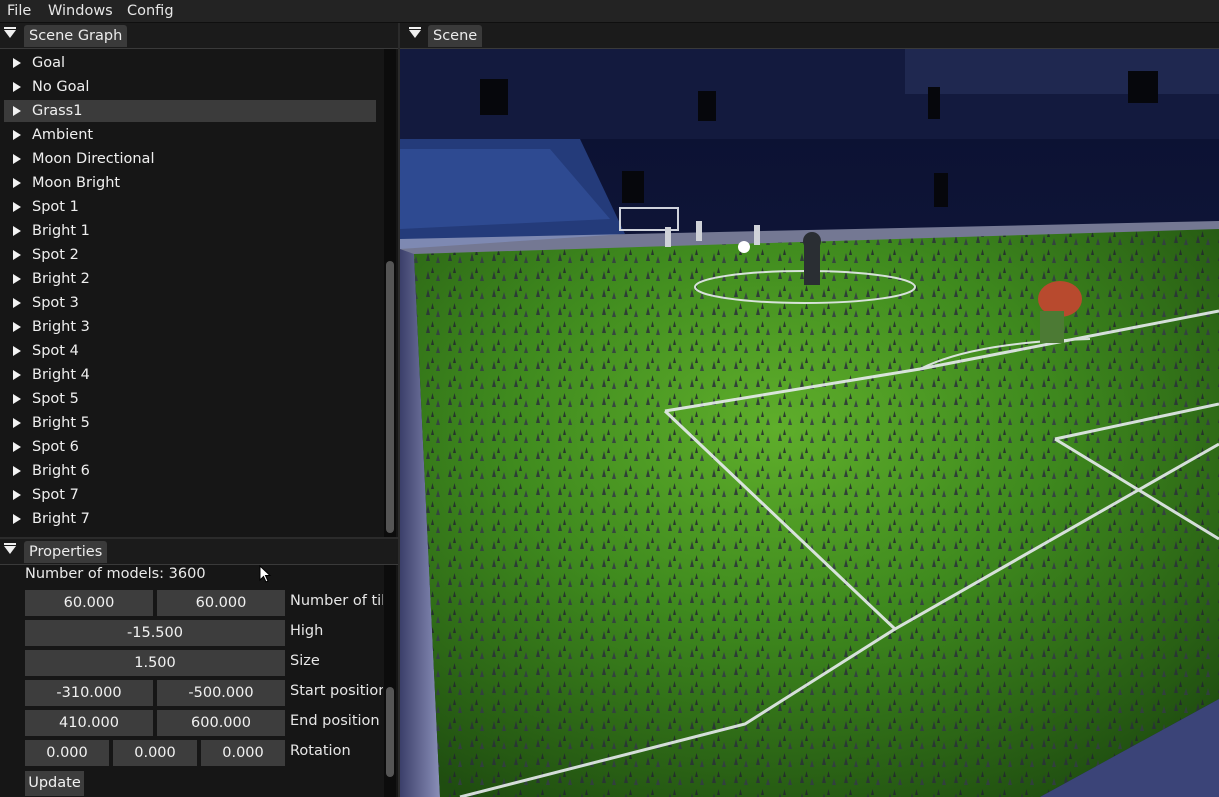 The image size is (1219, 797). What do you see at coordinates (455, 36) in the screenshot?
I see `scene-tab: Scene` at bounding box center [455, 36].